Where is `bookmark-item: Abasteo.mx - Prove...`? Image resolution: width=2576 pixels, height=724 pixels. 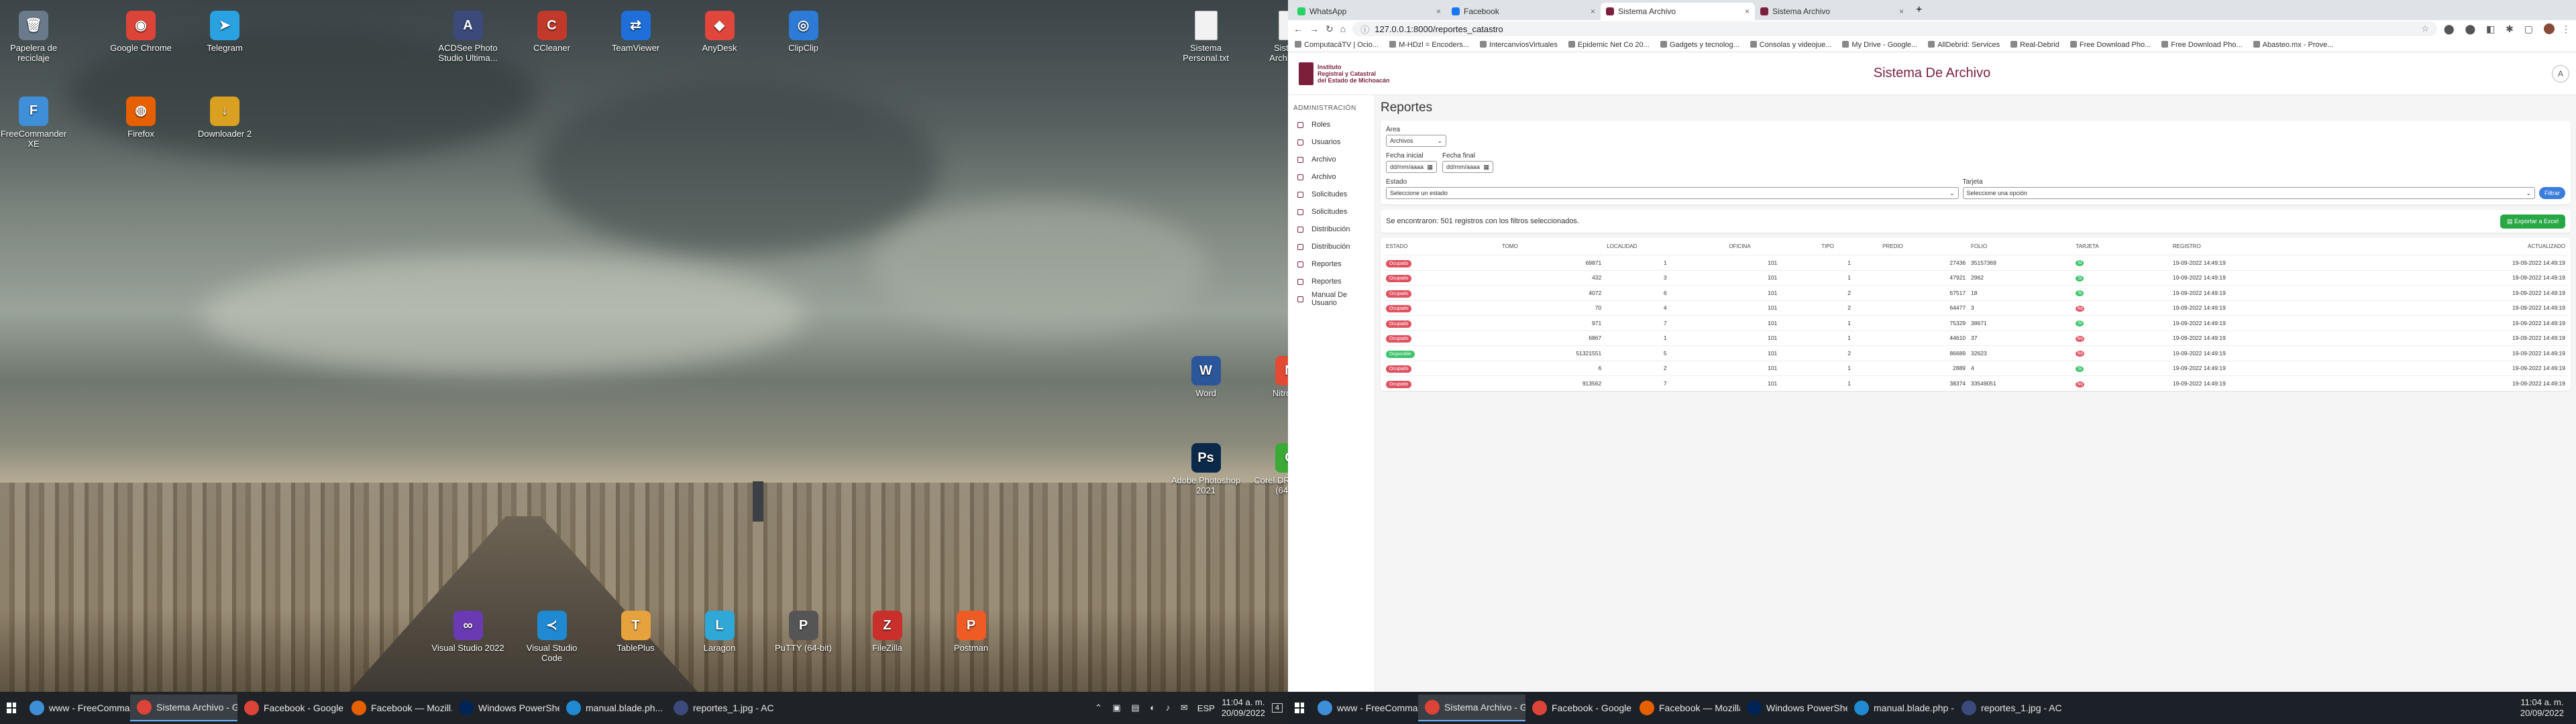 bookmark-item: Abasteo.mx - Prove... is located at coordinates (2293, 45).